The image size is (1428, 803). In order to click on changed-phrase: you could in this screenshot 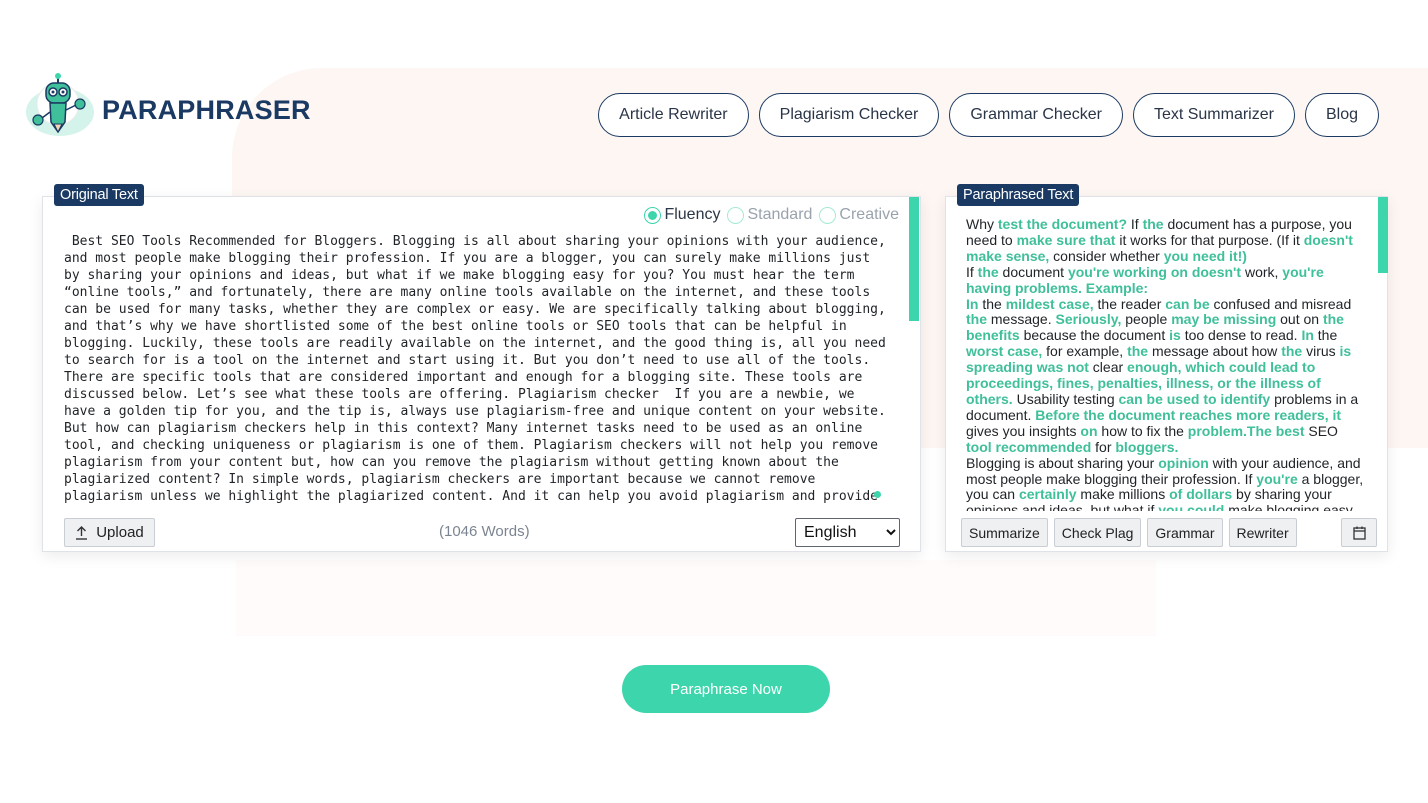, I will do `click(1191, 506)`.